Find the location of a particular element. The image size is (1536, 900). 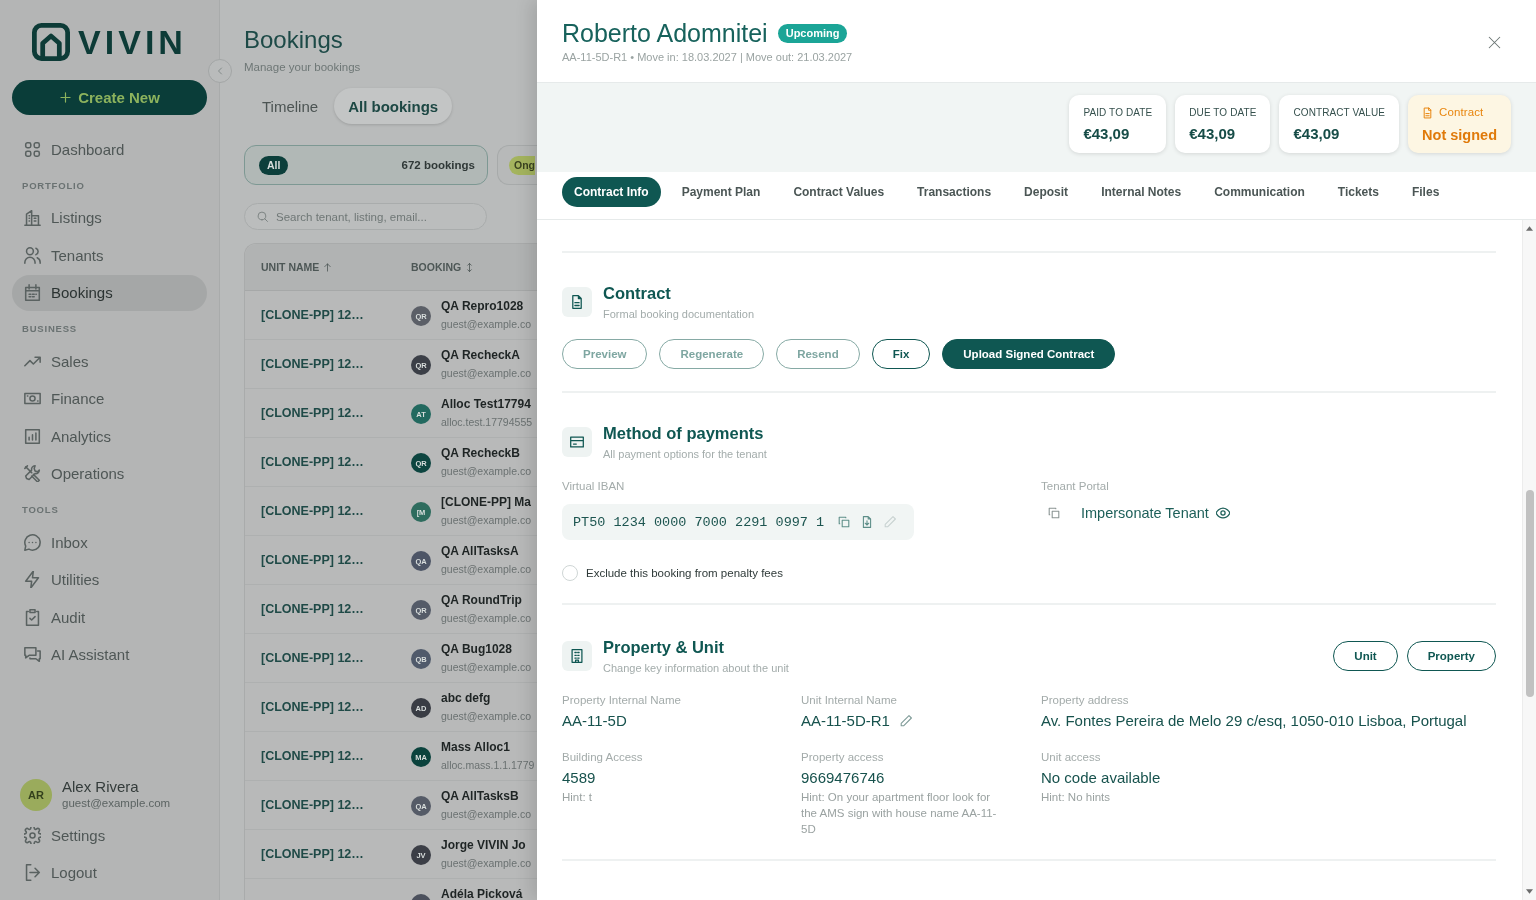

sidebar-item: Operations is located at coordinates (109, 473).